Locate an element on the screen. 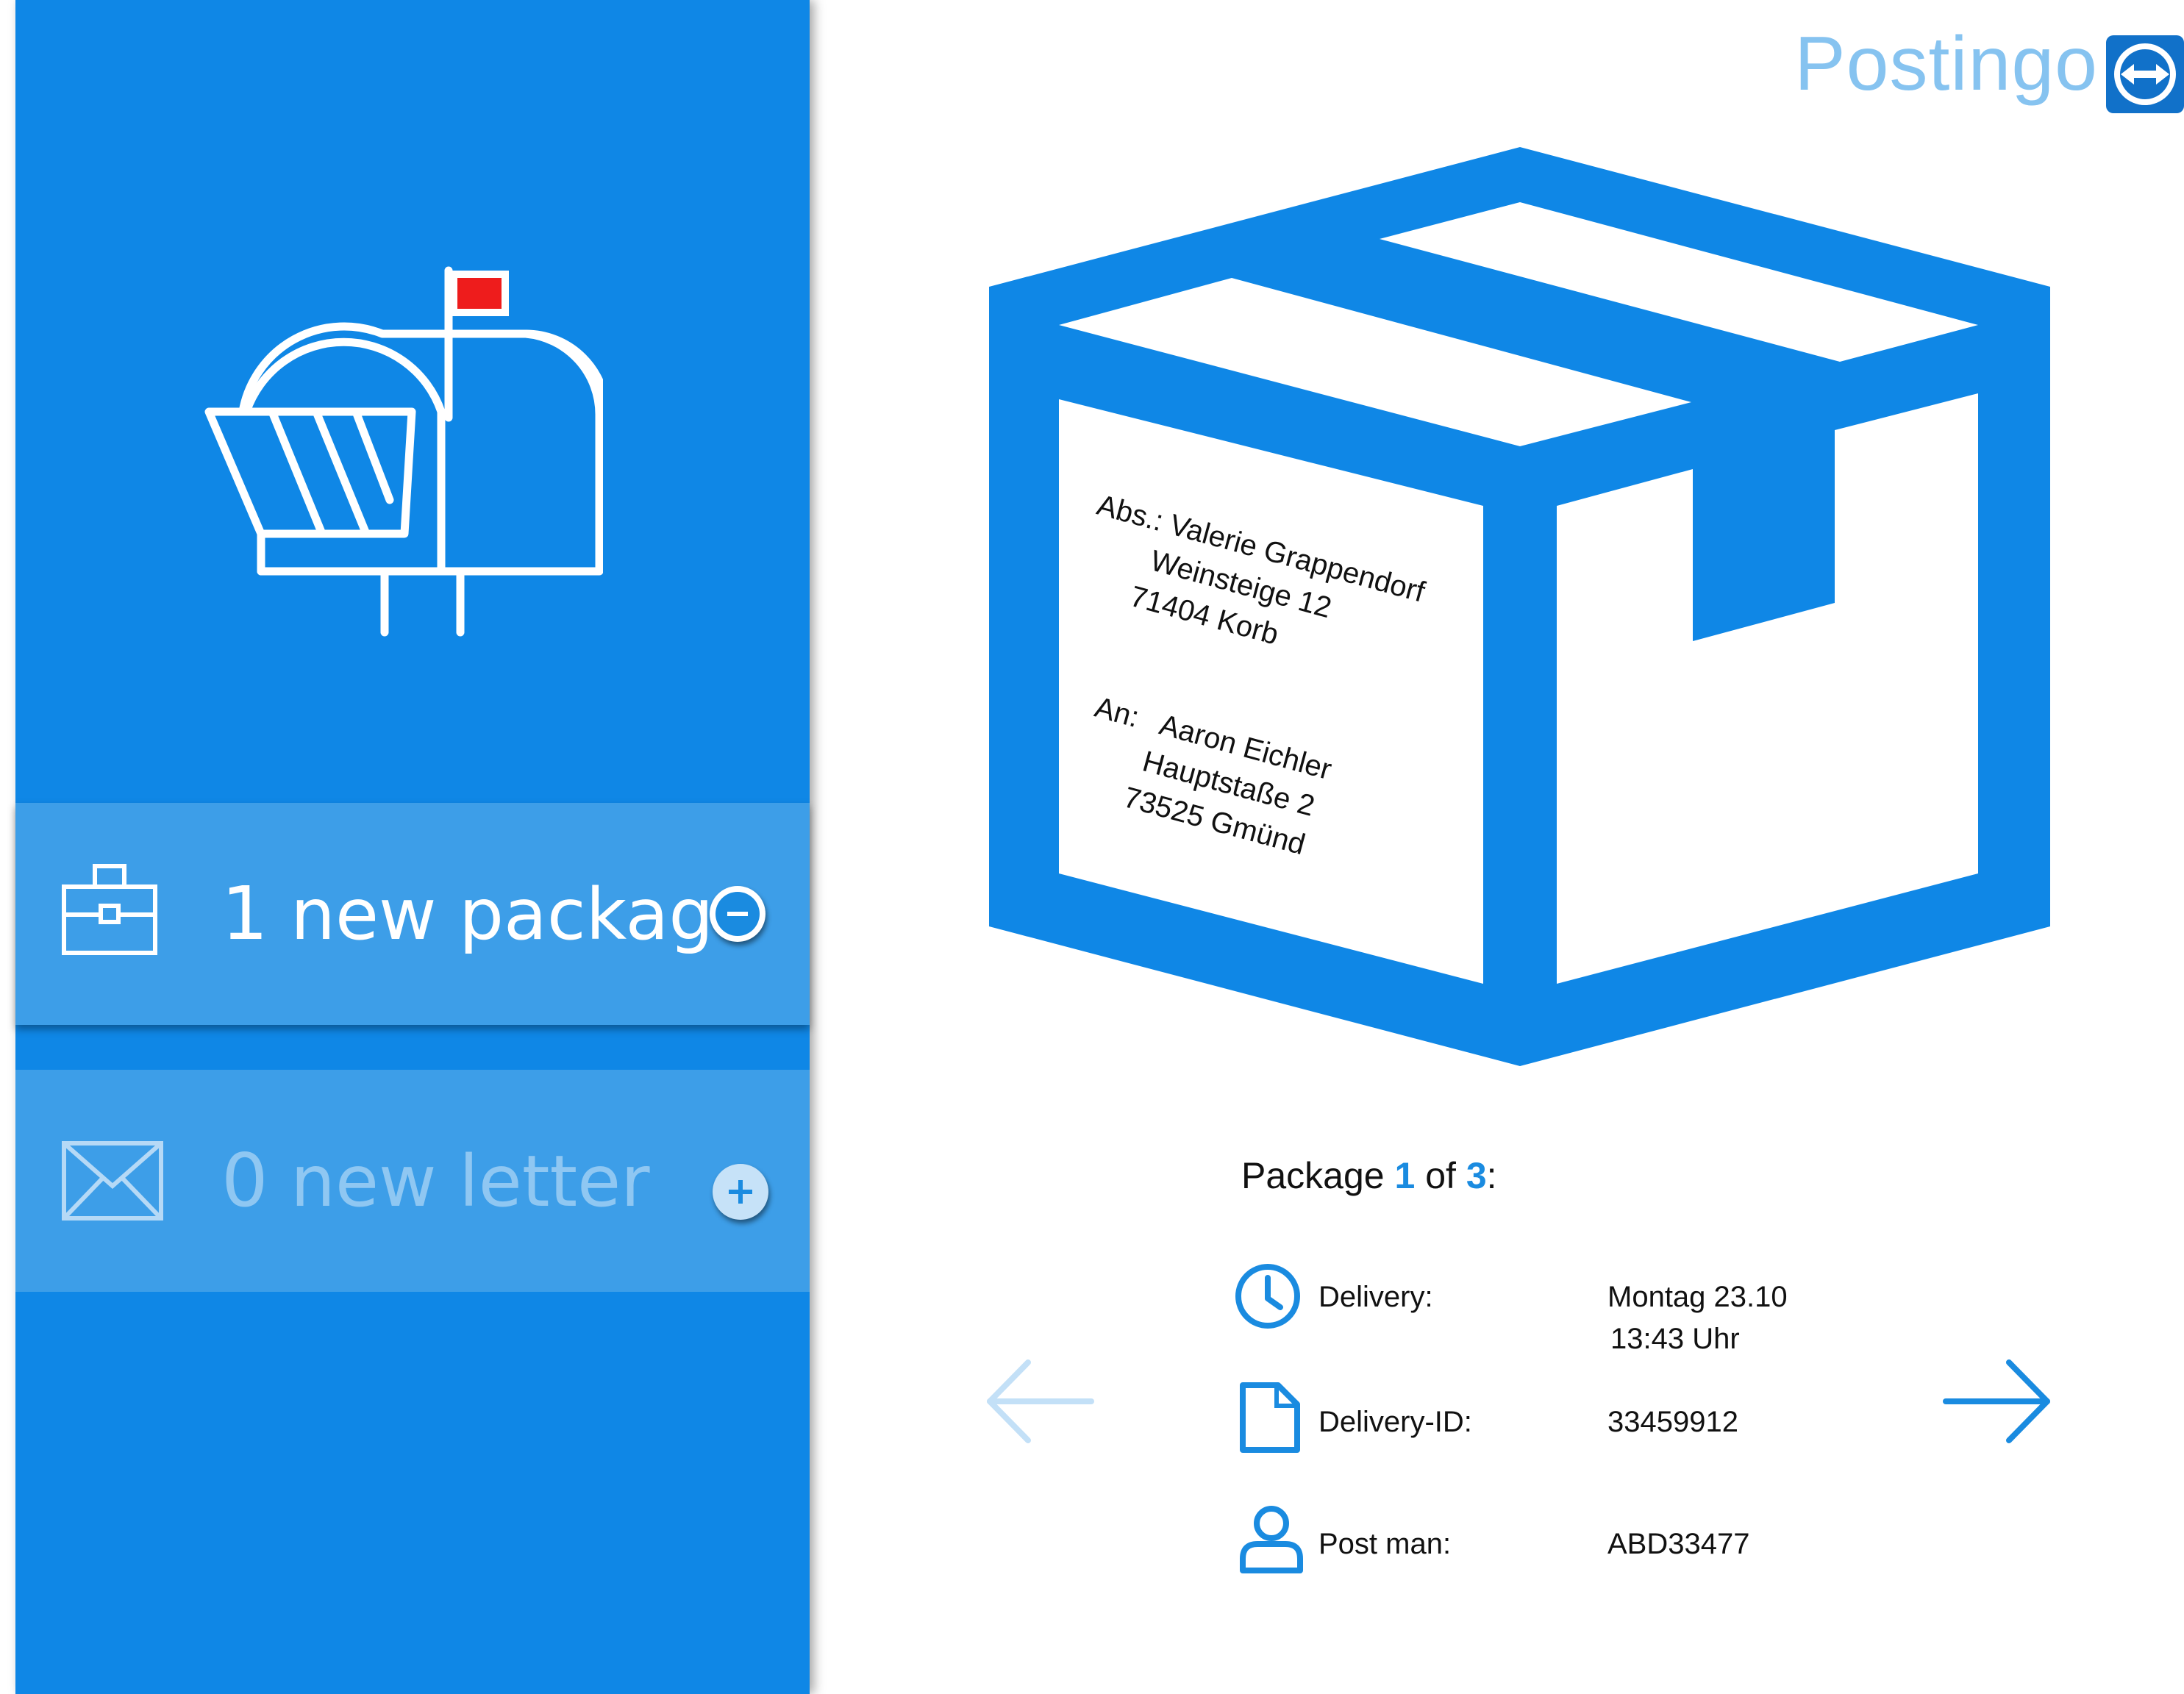 The width and height of the screenshot is (2184, 1694). letter-count: 0 is located at coordinates (244, 1180).